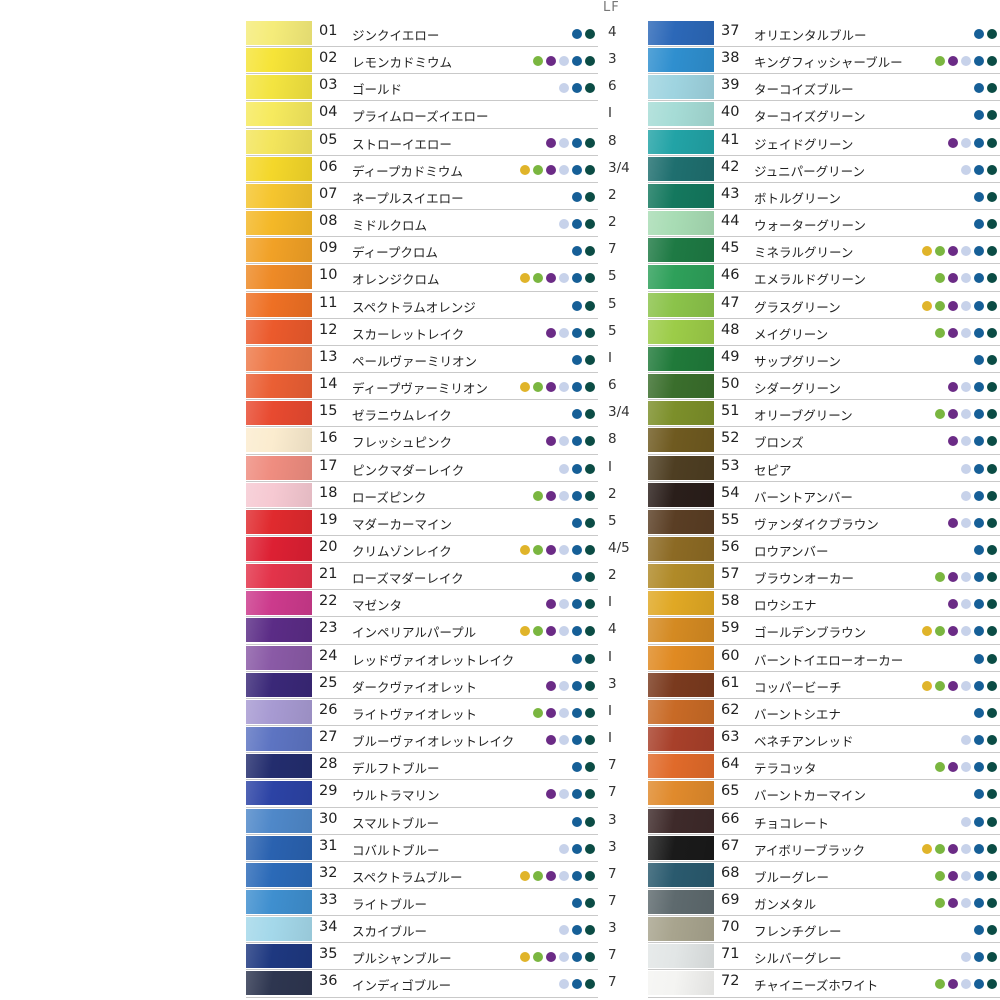  I want to click on color-row: 41 ジェイドグリーン, so click(824, 142).